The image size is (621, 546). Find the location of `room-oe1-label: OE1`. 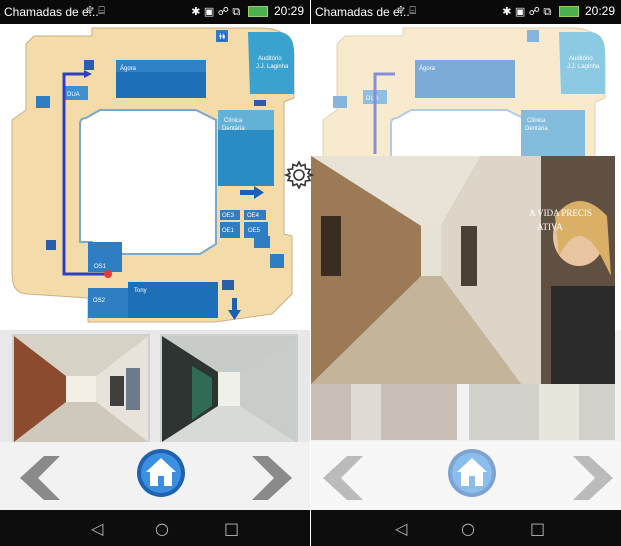

room-oe1-label: OE1 is located at coordinates (228, 231).